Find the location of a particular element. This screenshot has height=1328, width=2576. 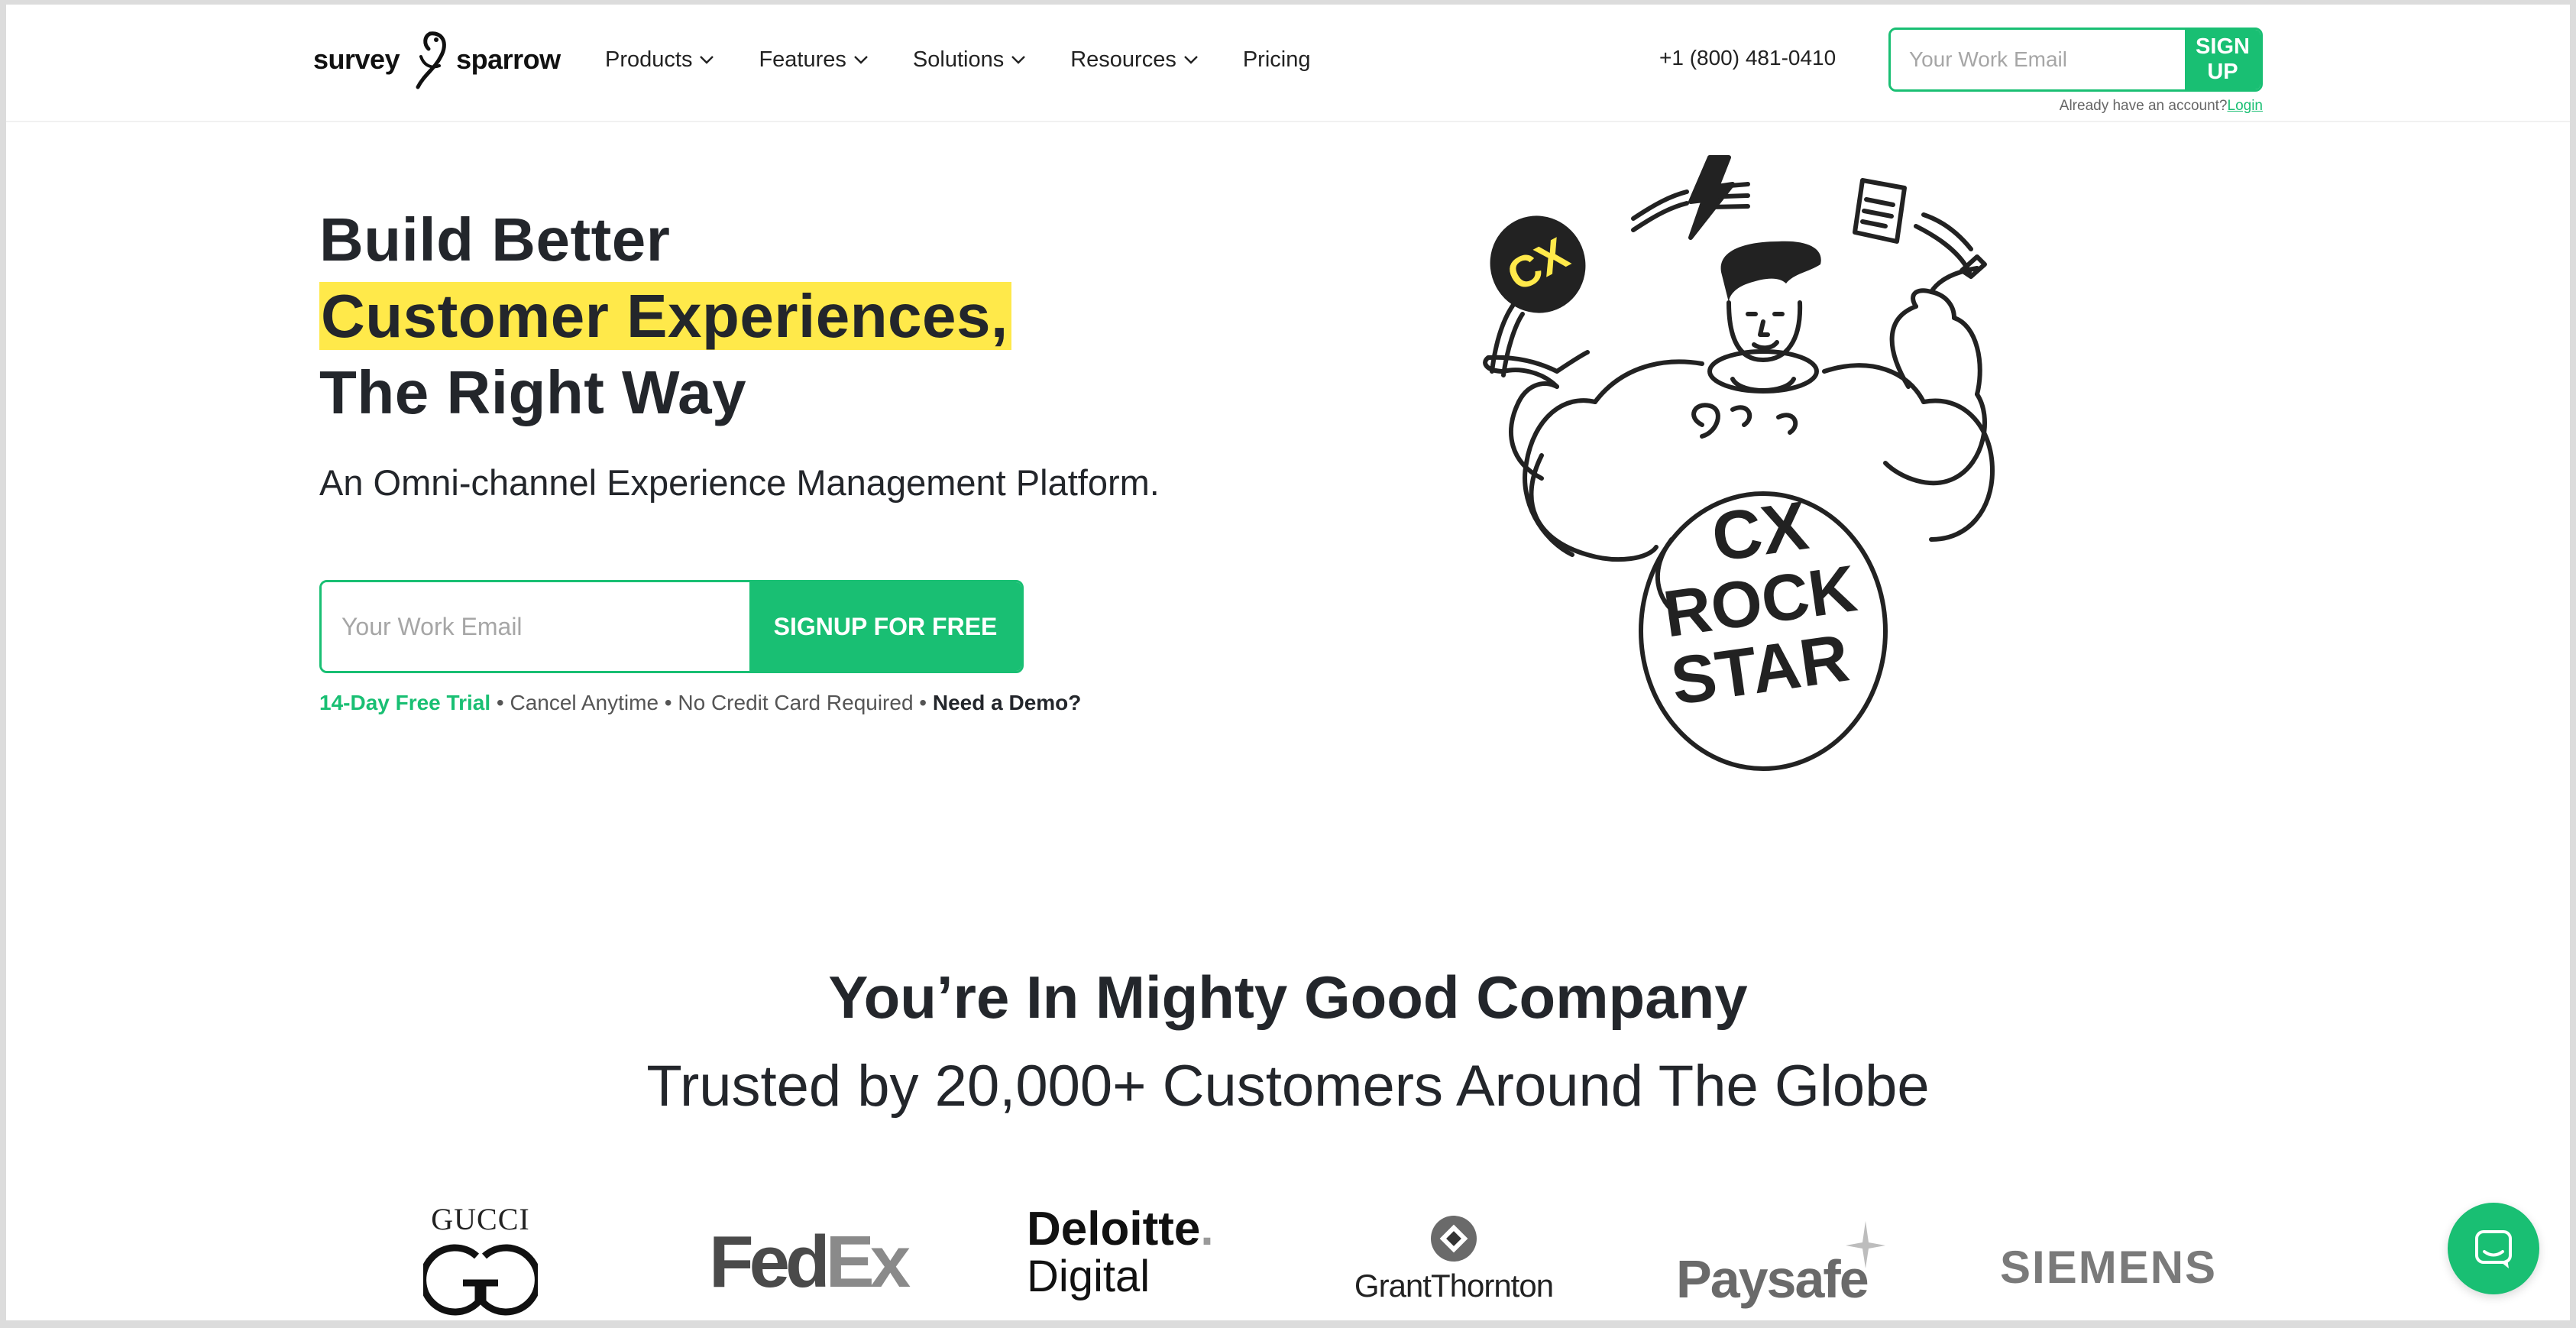

gucci-logo: GUCCI is located at coordinates (480, 1259).